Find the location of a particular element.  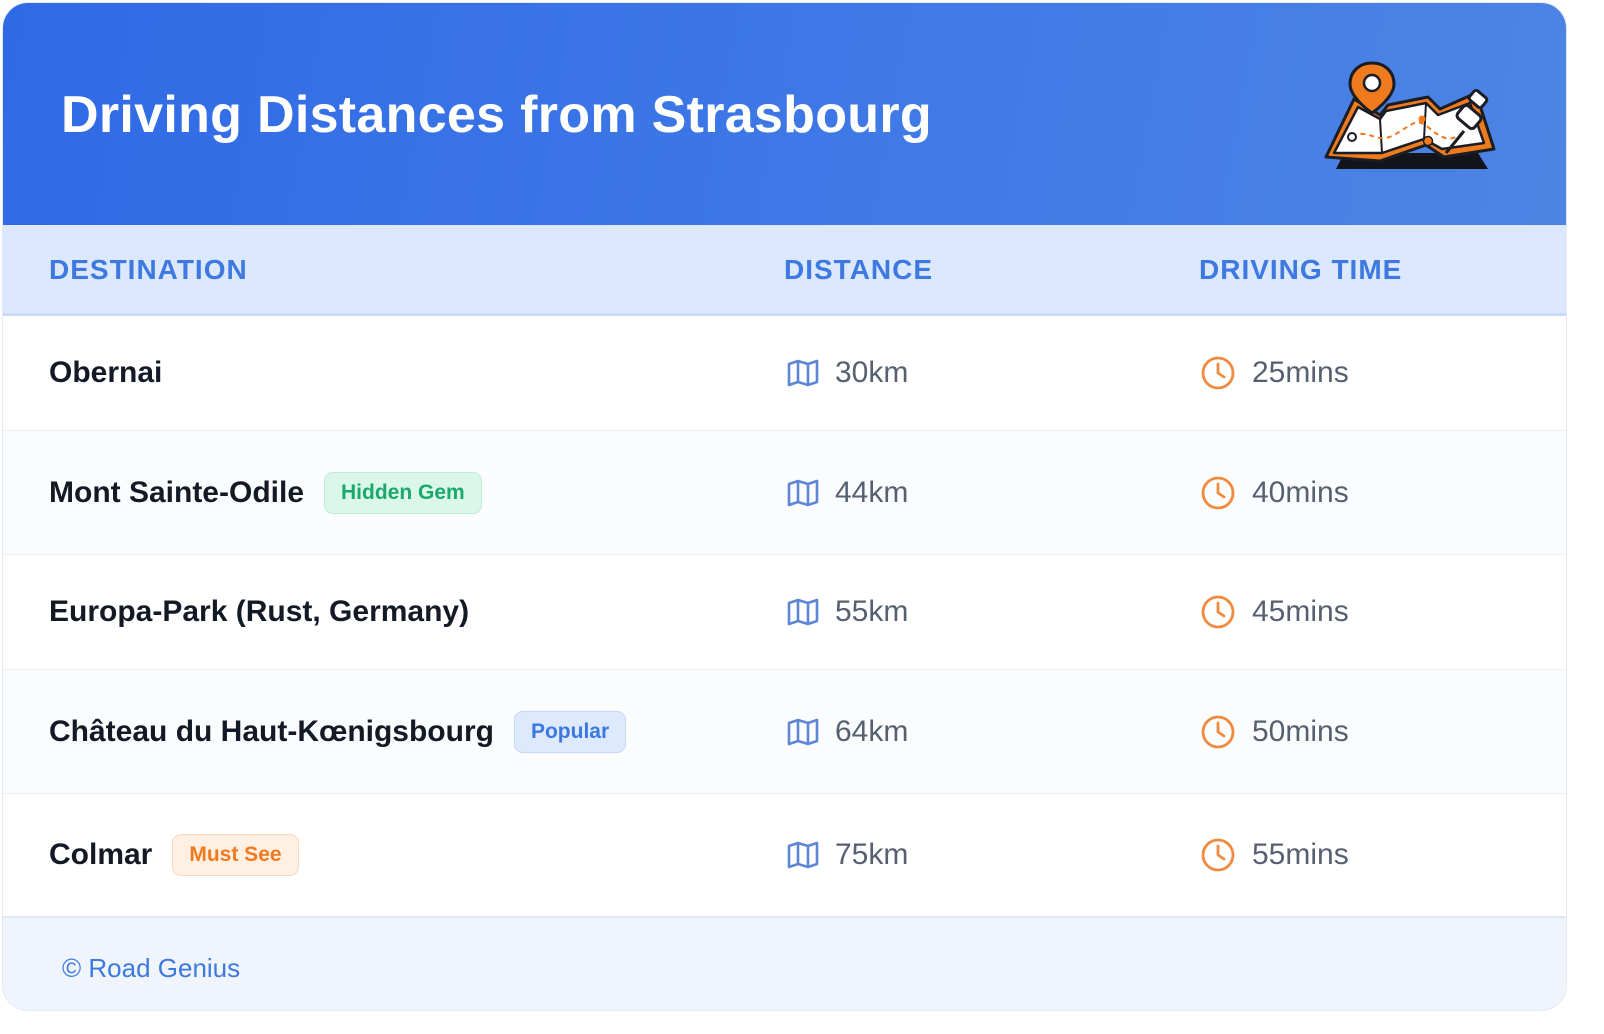

column-header-destination: DESTINATION is located at coordinates (148, 269).